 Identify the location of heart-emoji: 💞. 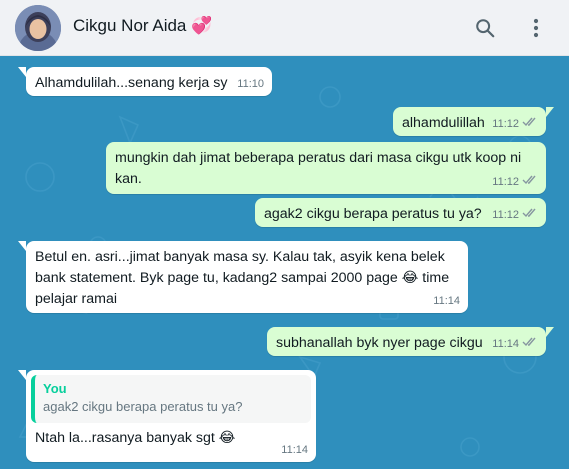
(202, 25).